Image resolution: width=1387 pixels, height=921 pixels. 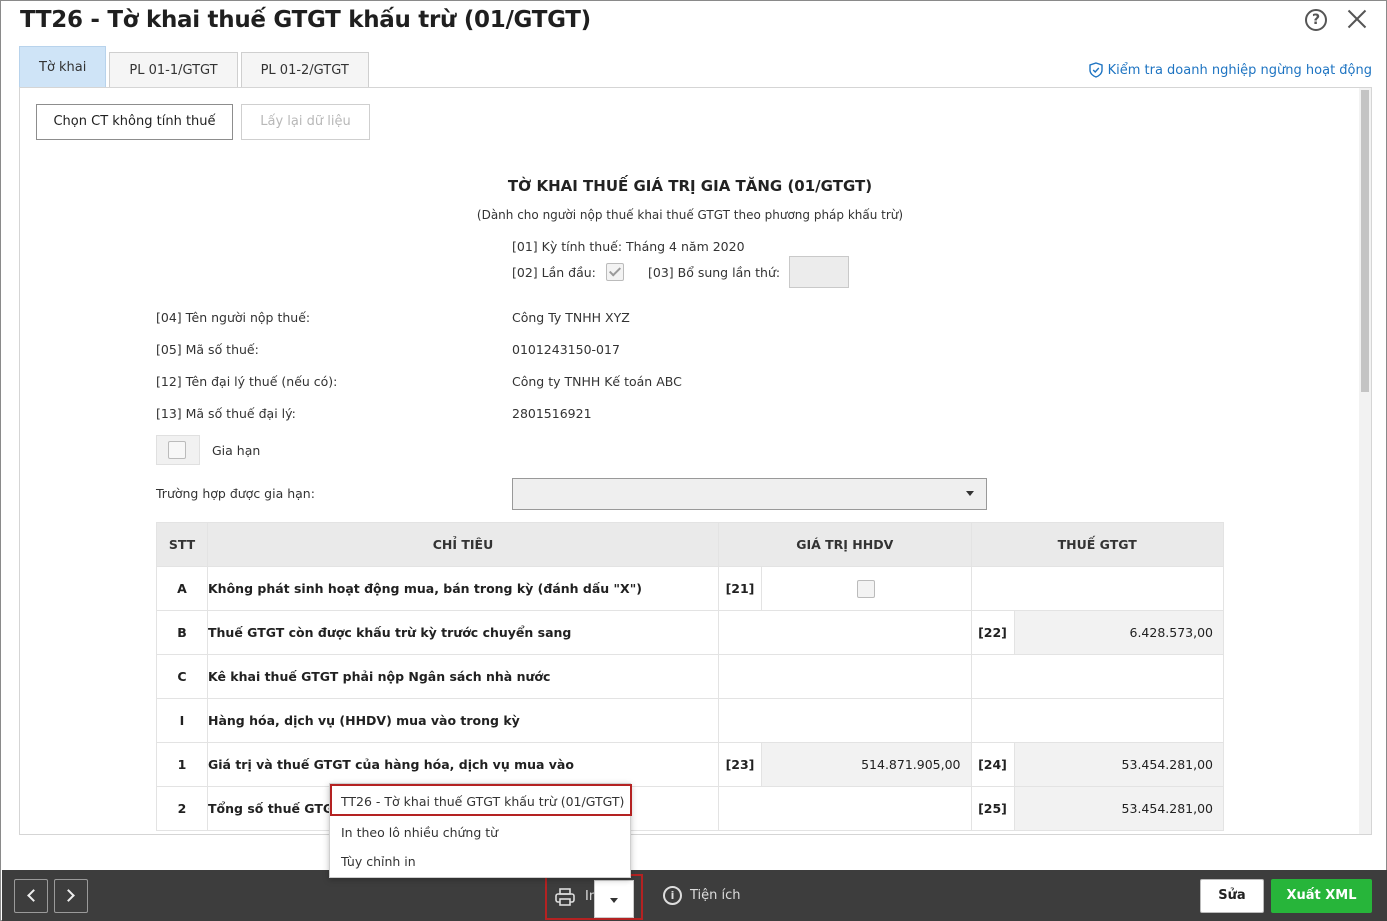 What do you see at coordinates (1357, 19) in the screenshot?
I see `close-icon` at bounding box center [1357, 19].